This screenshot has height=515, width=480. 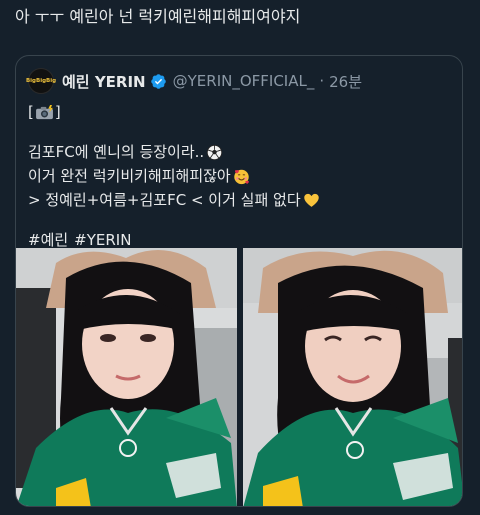 What do you see at coordinates (57, 112) in the screenshot?
I see `bracket-close: ]` at bounding box center [57, 112].